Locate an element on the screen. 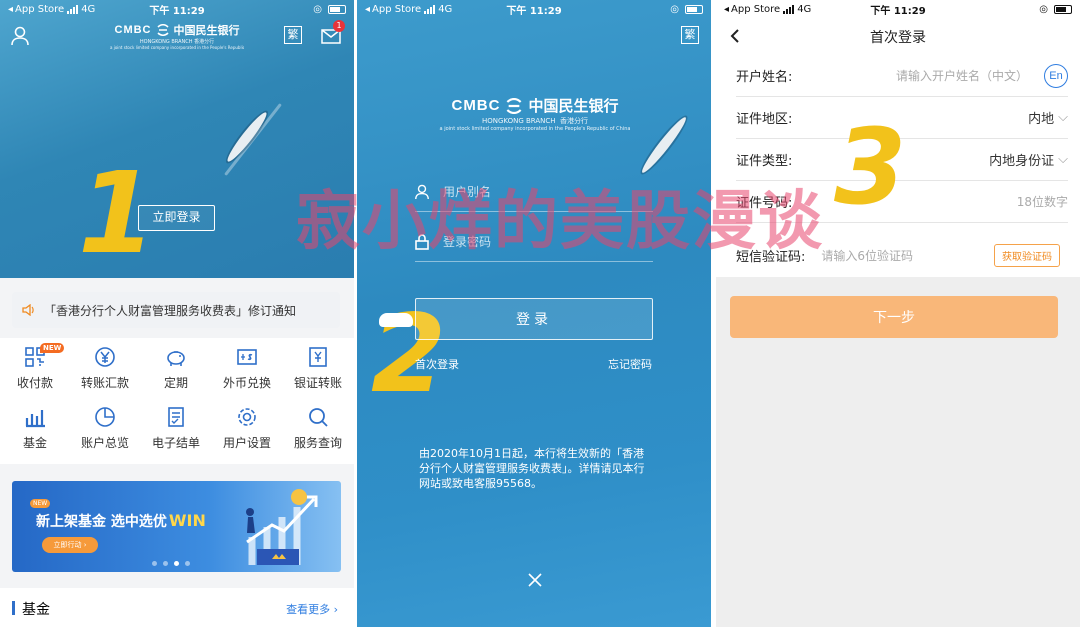 The height and width of the screenshot is (627, 1080). notice-bar: 「香港分行个人财富管理服务收费表」修订通知 is located at coordinates (176, 310).